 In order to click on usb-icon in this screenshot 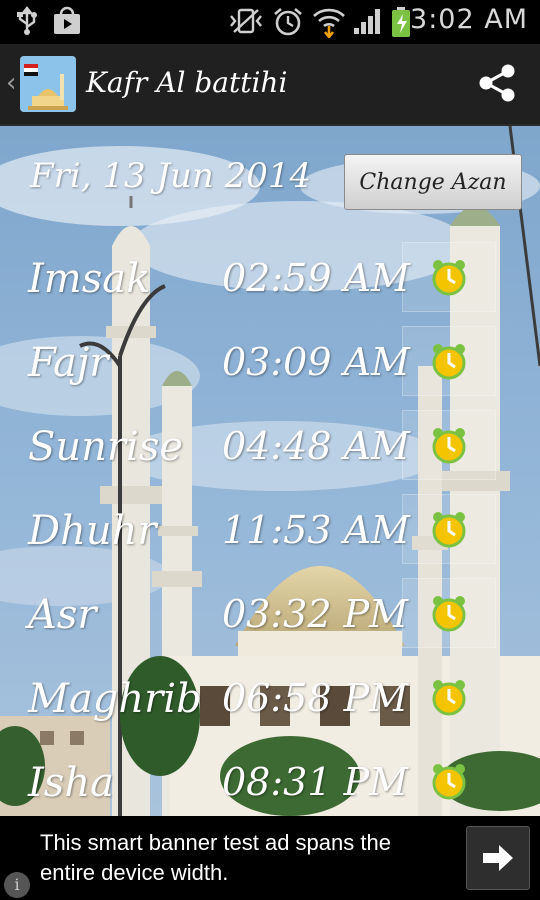, I will do `click(27, 23)`.